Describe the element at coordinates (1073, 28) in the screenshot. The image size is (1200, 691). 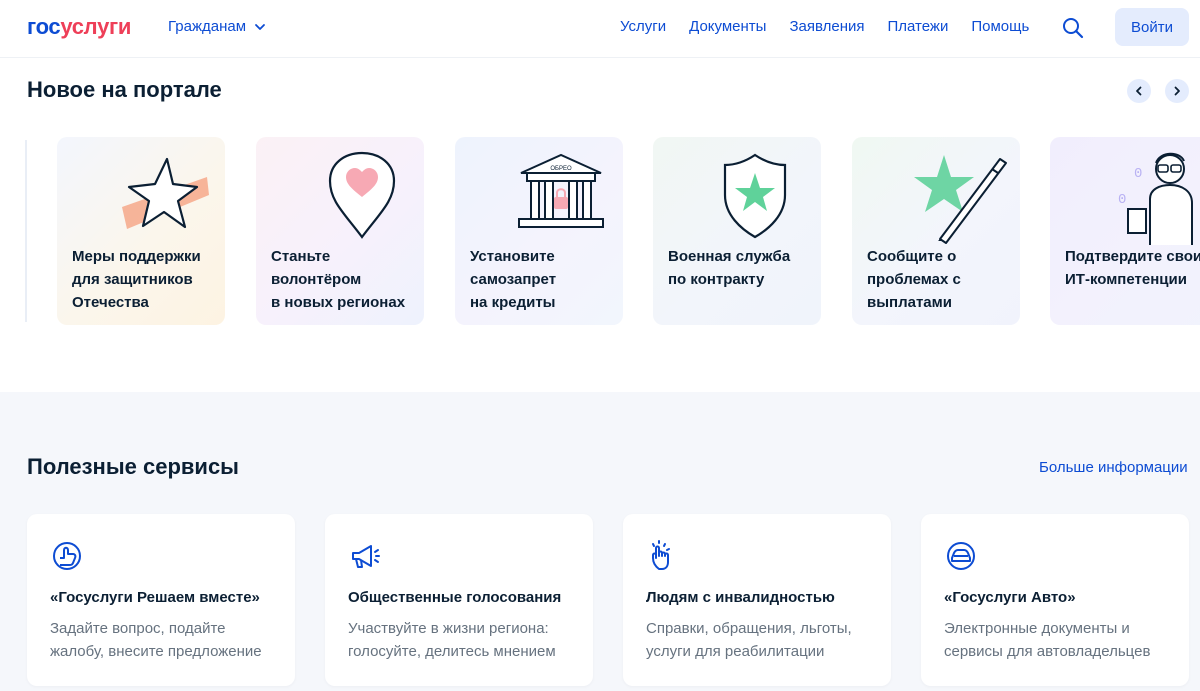
I see `search-icon` at that location.